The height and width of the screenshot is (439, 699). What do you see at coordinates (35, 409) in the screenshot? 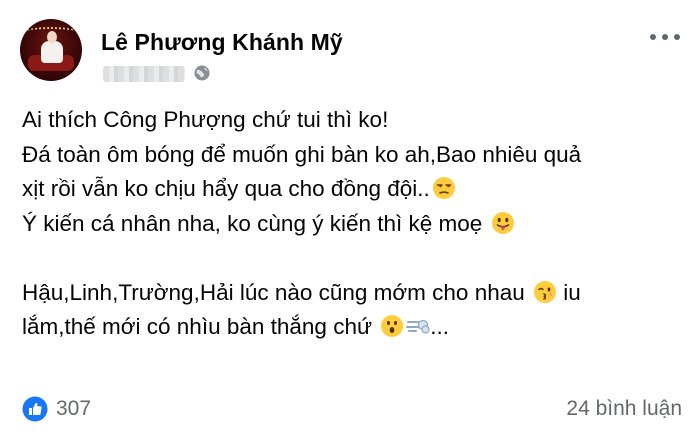
I see `like-reaction-icon` at bounding box center [35, 409].